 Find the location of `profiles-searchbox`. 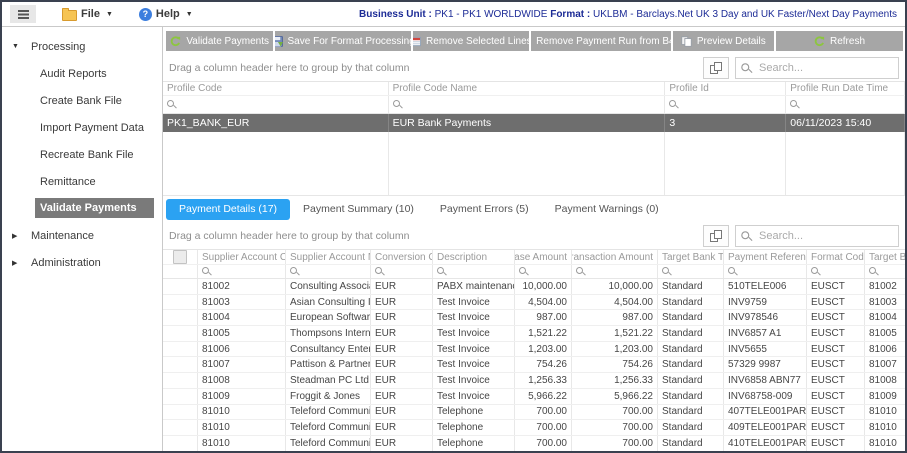

profiles-searchbox is located at coordinates (817, 68).